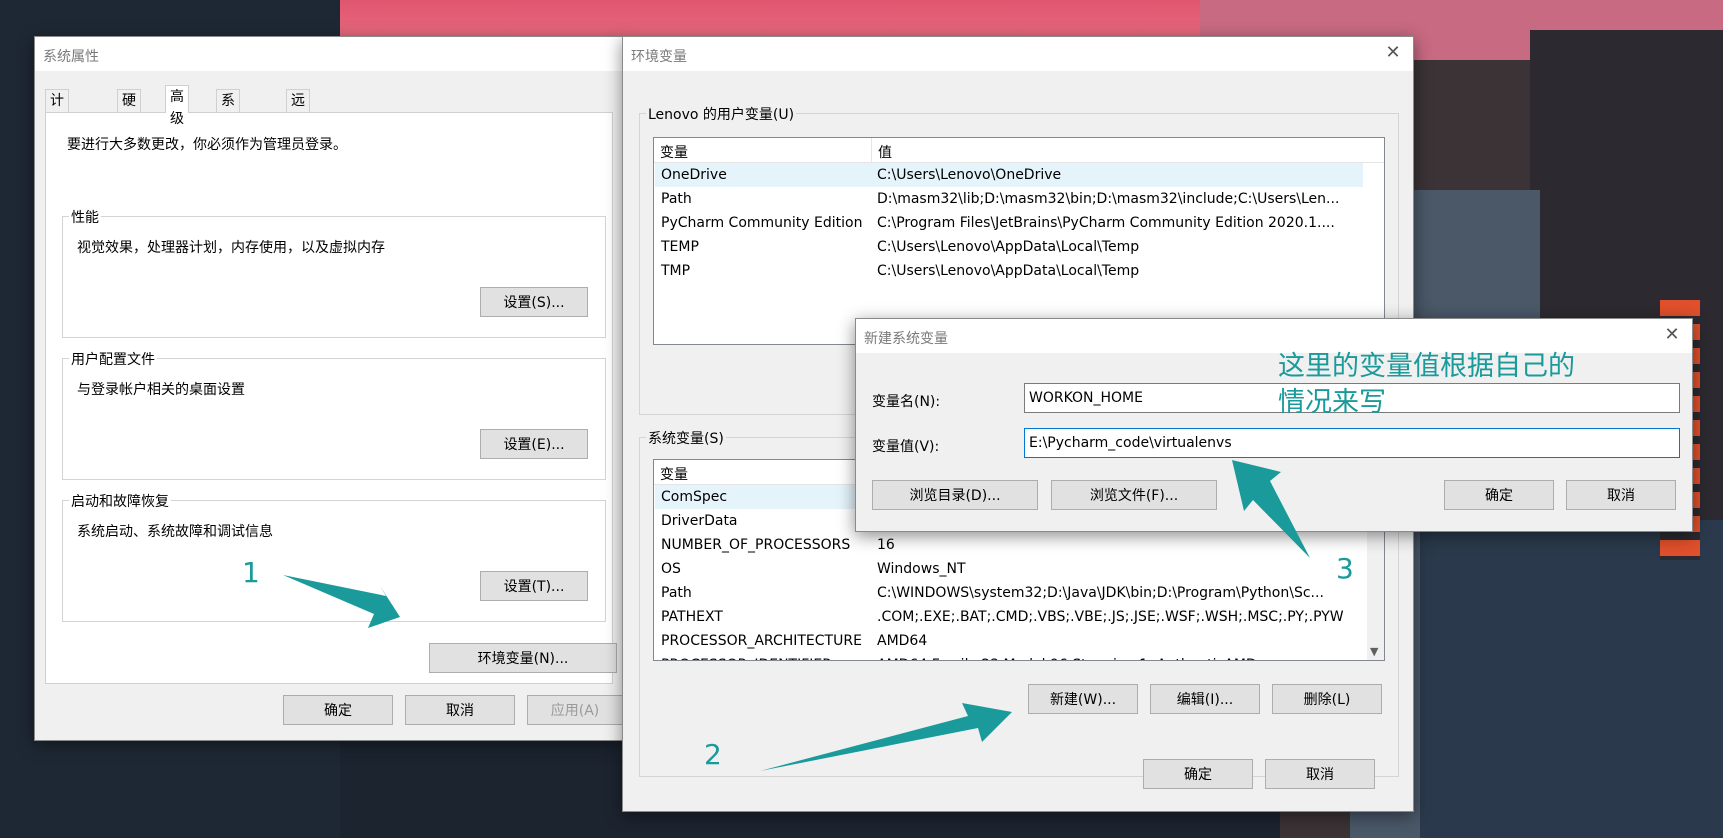 The image size is (1723, 838). What do you see at coordinates (177, 106) in the screenshot?
I see `tab-advanced: 高级` at bounding box center [177, 106].